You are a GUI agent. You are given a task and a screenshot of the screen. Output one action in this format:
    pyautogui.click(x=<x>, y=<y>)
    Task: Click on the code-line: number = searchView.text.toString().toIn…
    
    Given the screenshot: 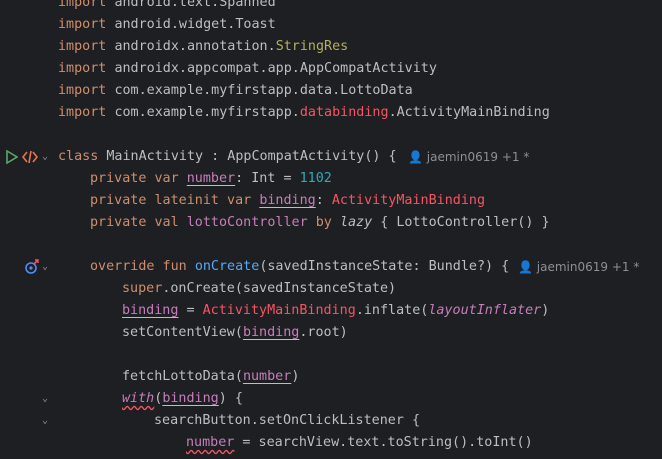 What is the action you would take?
    pyautogui.click(x=359, y=442)
    